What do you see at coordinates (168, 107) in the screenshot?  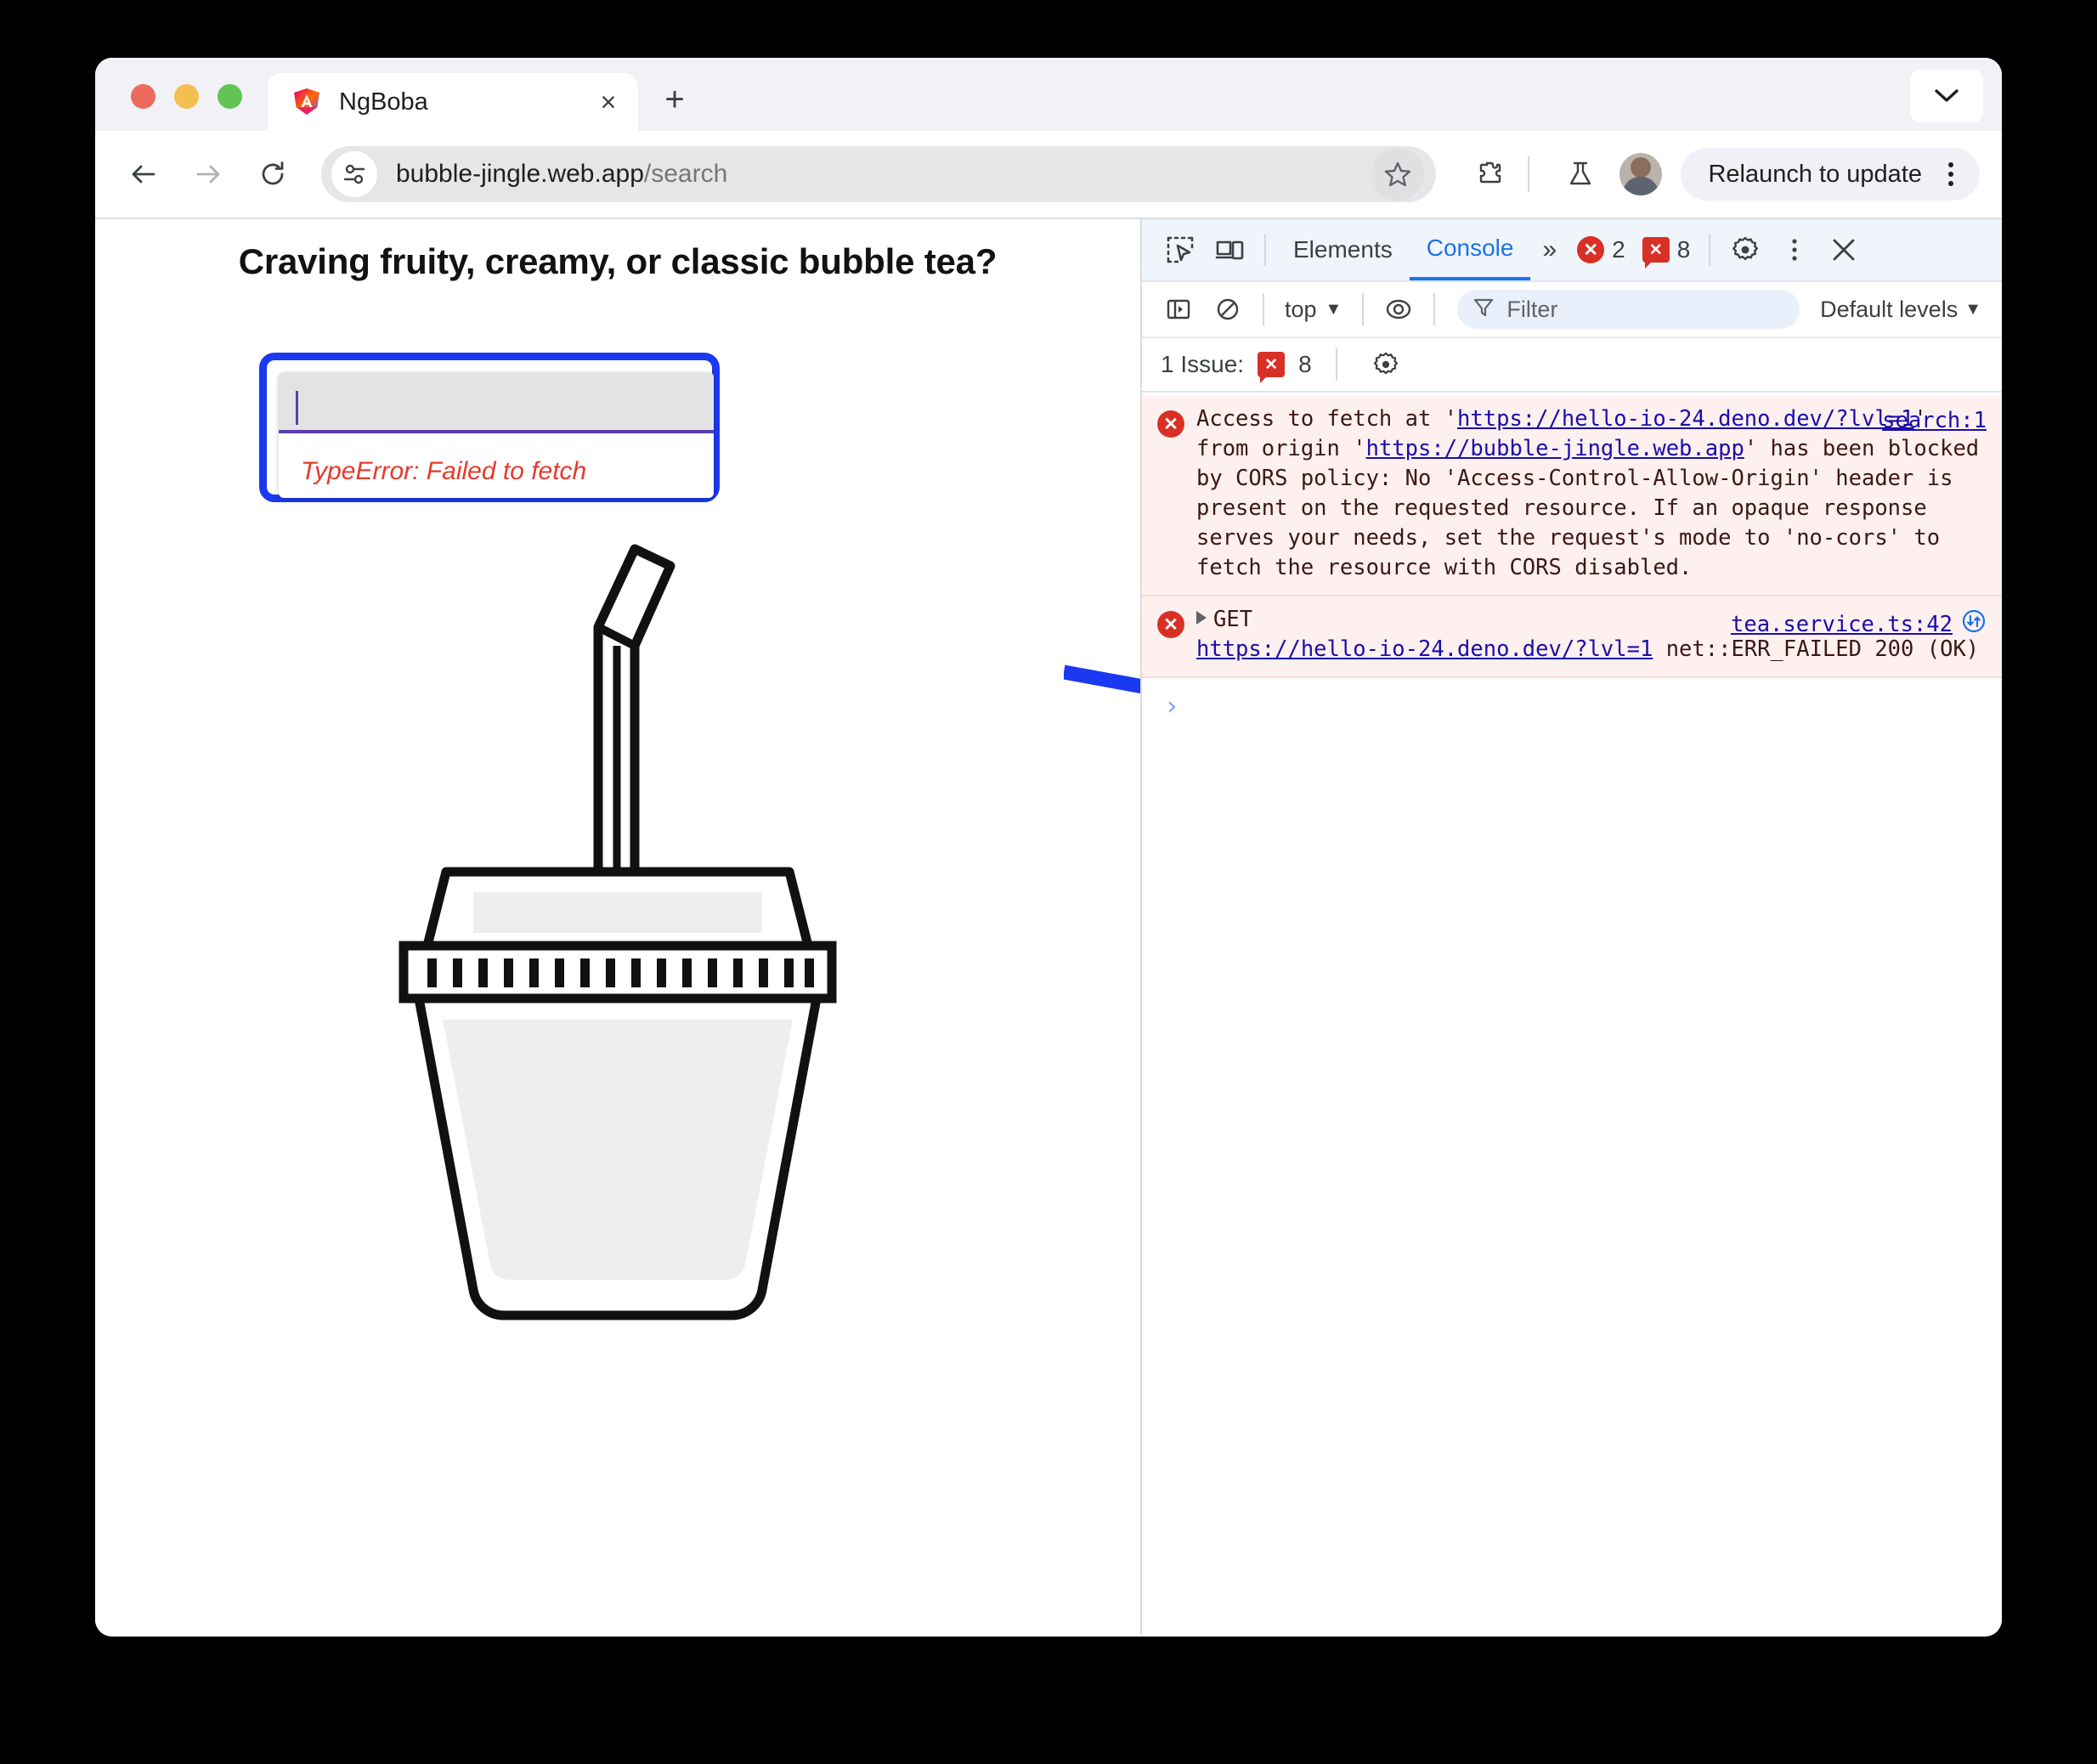 I see `window-traffic-lights` at bounding box center [168, 107].